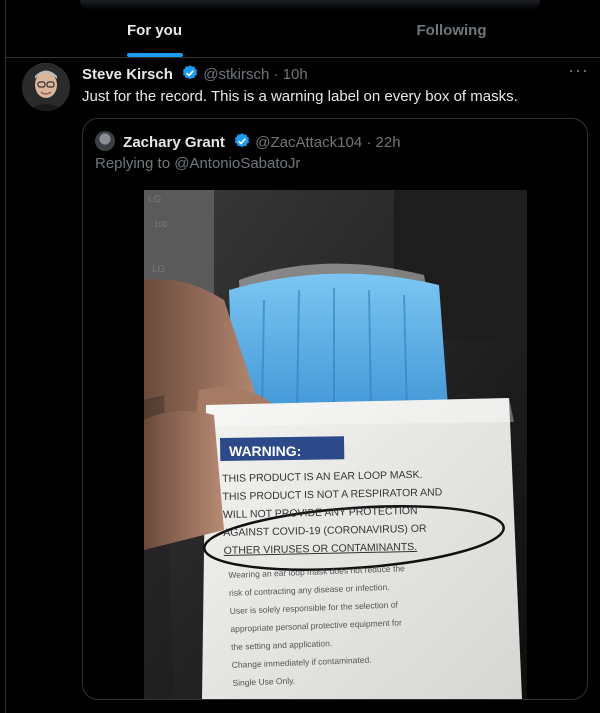 Image resolution: width=600 pixels, height=713 pixels. Describe the element at coordinates (161, 224) in the screenshot. I see `box-mark-100: 100` at that location.